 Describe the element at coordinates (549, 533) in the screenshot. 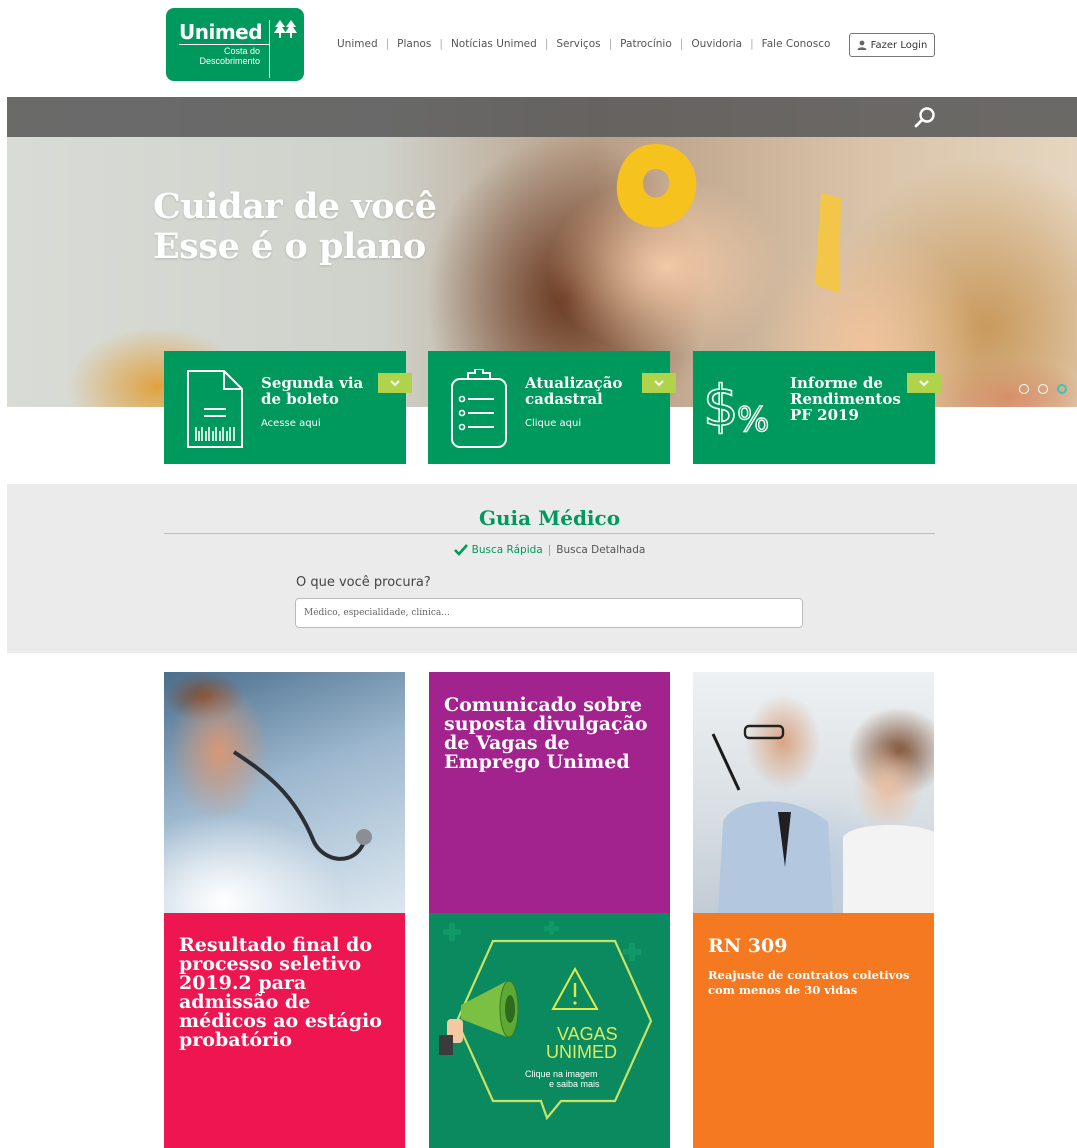

I see `guia-divider` at that location.